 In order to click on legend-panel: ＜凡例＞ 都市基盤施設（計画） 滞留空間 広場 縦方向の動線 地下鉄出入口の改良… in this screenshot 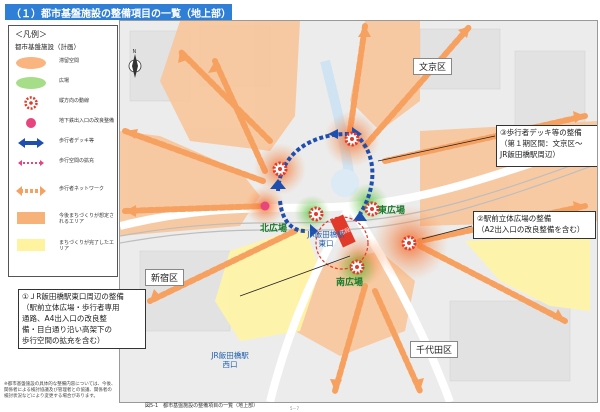, I will do `click(63, 151)`.